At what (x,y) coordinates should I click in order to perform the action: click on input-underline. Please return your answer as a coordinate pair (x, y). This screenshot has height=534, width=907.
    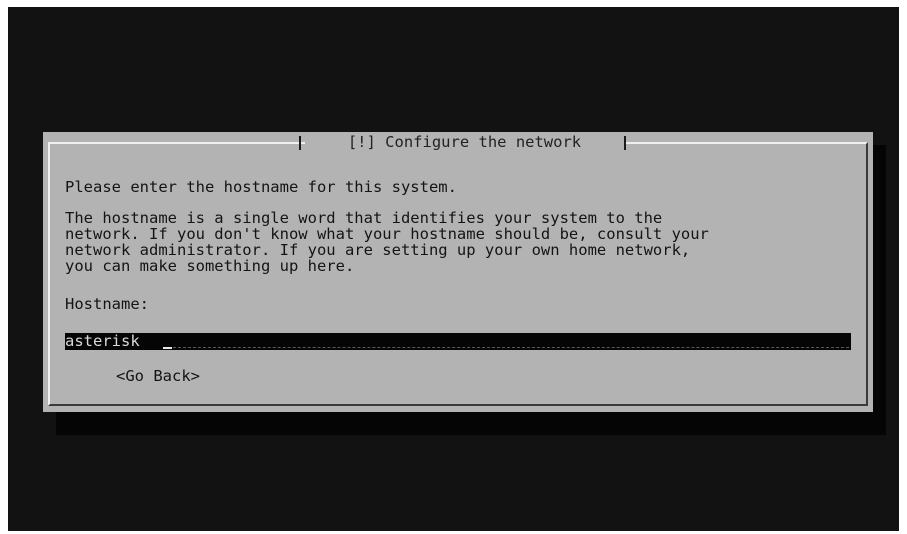
    Looking at the image, I should click on (511, 347).